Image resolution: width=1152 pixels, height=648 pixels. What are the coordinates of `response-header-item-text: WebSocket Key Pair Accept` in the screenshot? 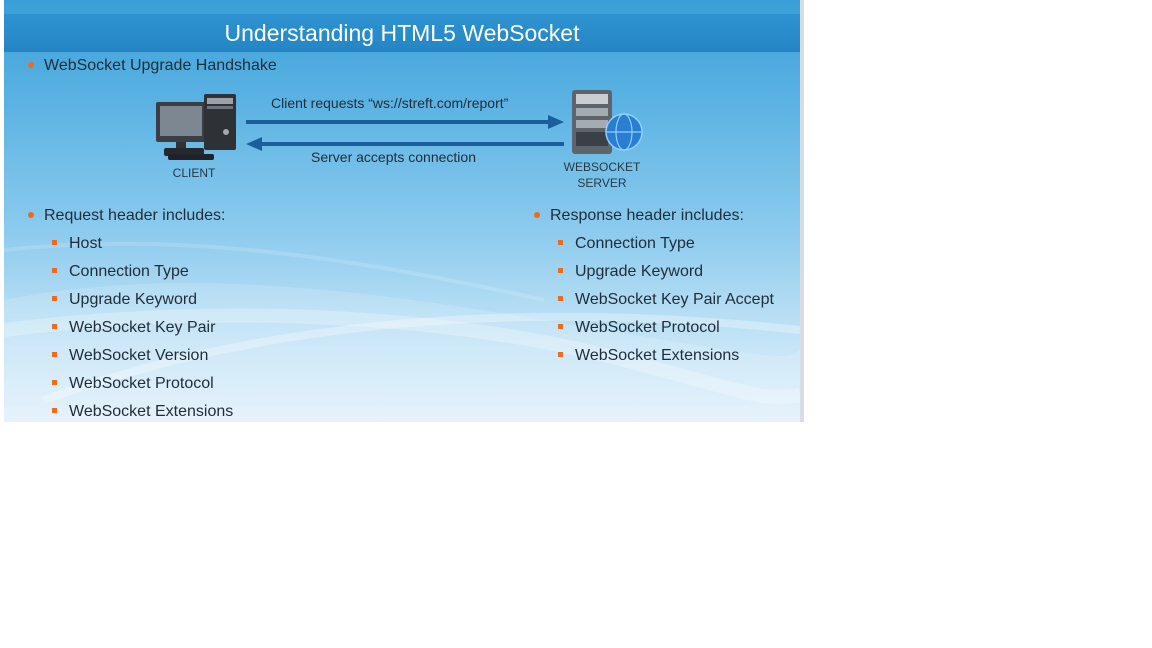 It's located at (674, 299).